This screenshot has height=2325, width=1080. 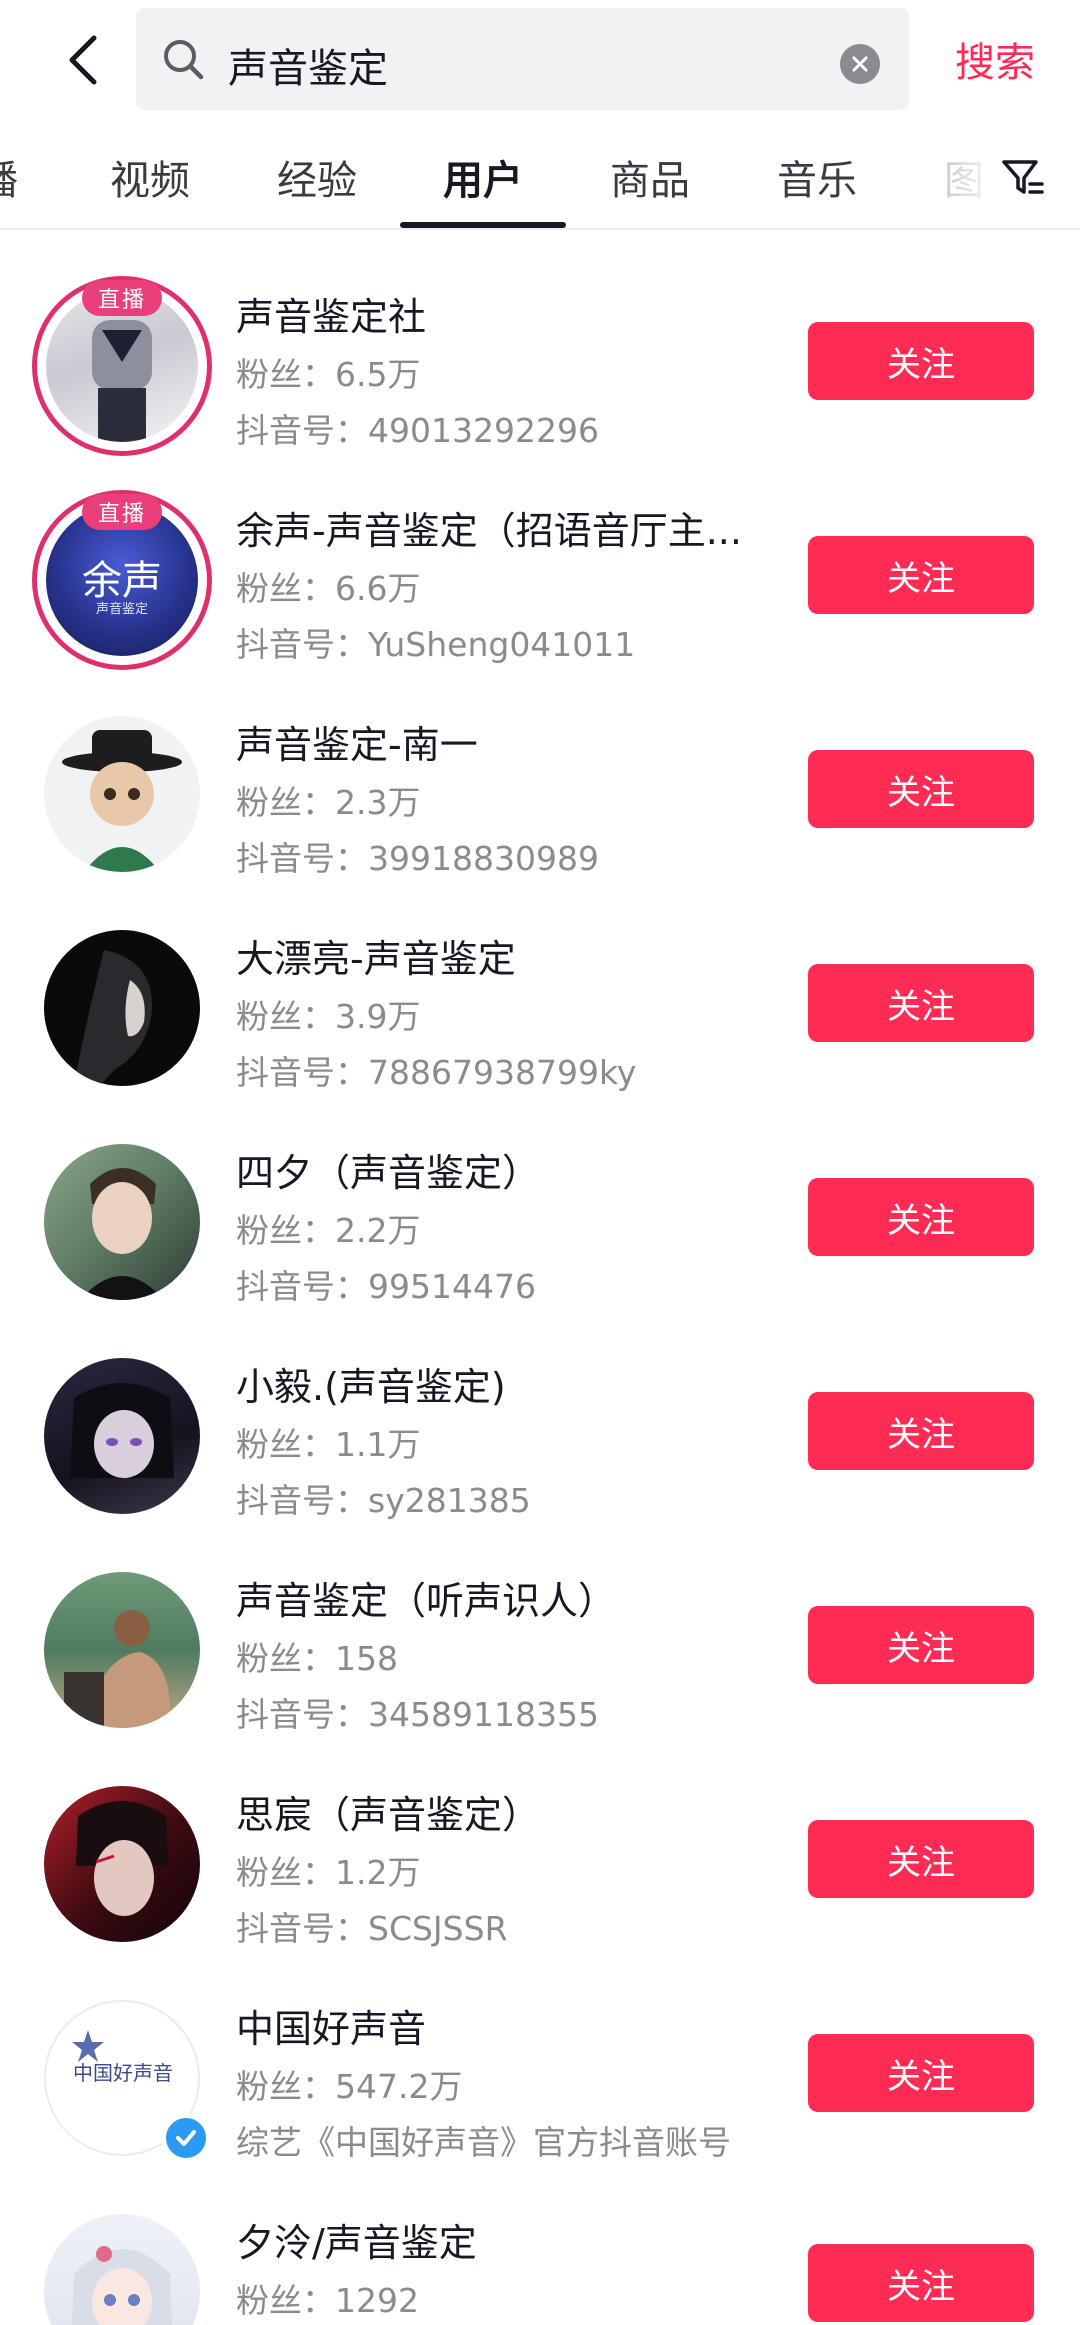 I want to click on douyin-id: 抖音号：78867938799ky, so click(x=436, y=1072).